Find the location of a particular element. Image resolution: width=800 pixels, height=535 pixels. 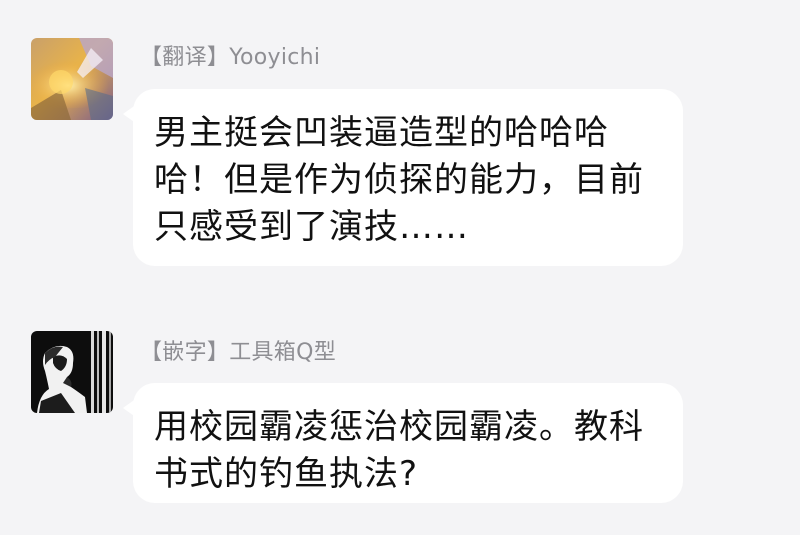

sender-role-tag: 【翻译】 is located at coordinates (185, 57).